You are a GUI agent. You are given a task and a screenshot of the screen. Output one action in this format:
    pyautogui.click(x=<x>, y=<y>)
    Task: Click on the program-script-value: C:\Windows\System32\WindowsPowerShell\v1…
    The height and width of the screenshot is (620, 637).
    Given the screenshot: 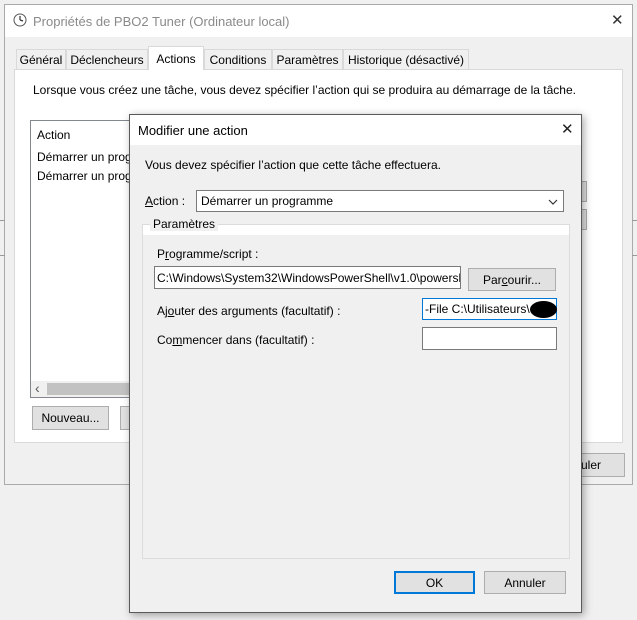 What is the action you would take?
    pyautogui.click(x=308, y=277)
    